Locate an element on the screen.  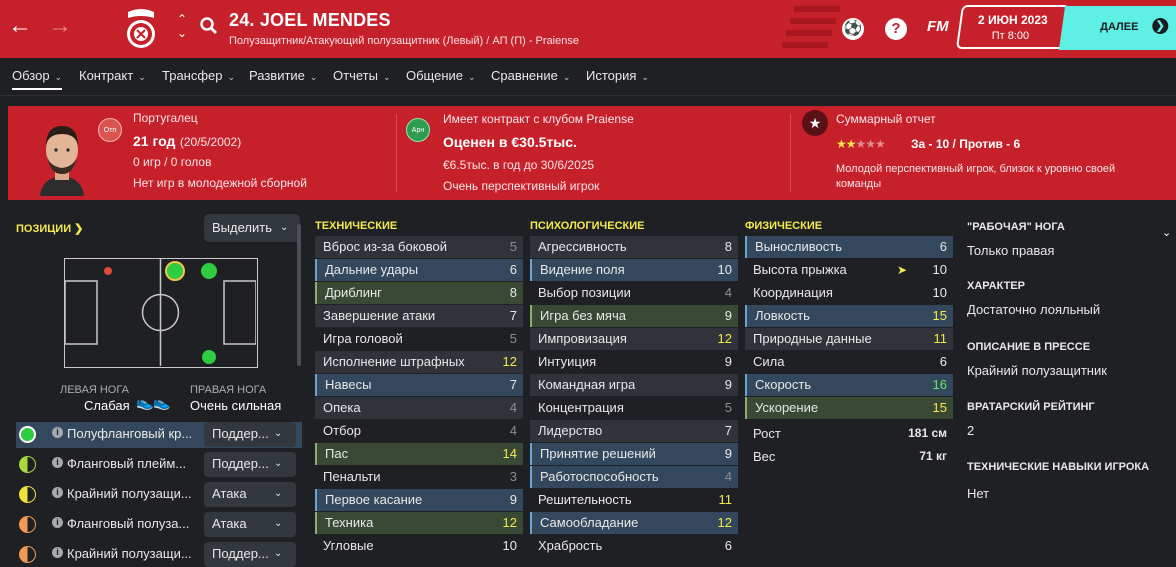
position-dot-amr is located at coordinates (209, 357).